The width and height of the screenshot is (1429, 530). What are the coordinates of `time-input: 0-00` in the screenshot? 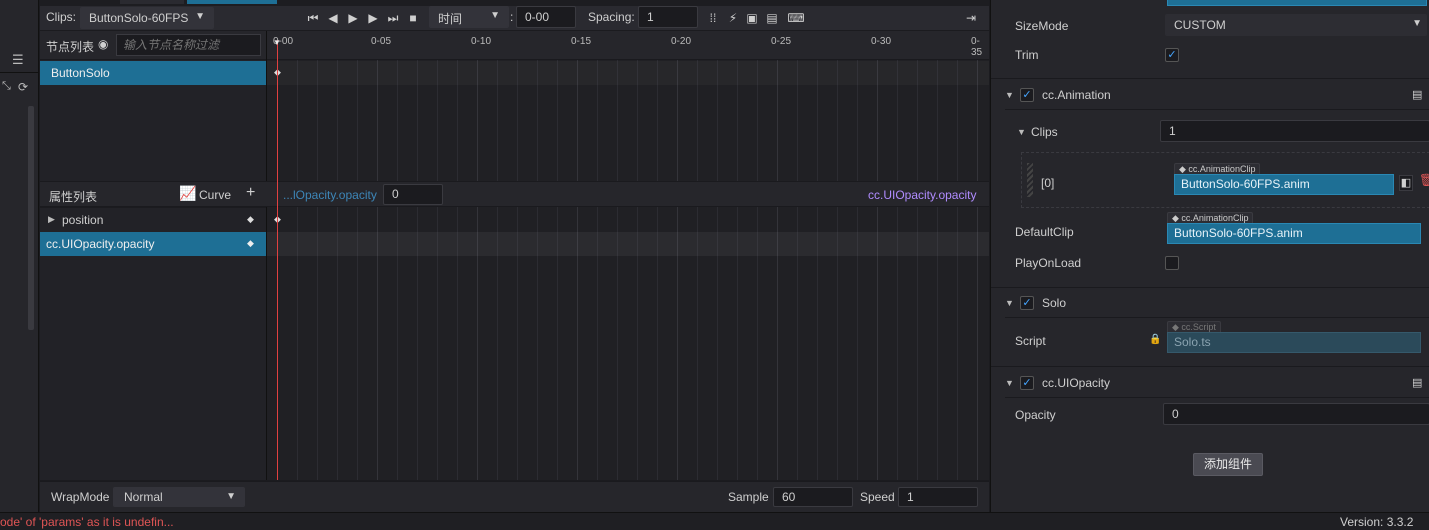 It's located at (546, 17).